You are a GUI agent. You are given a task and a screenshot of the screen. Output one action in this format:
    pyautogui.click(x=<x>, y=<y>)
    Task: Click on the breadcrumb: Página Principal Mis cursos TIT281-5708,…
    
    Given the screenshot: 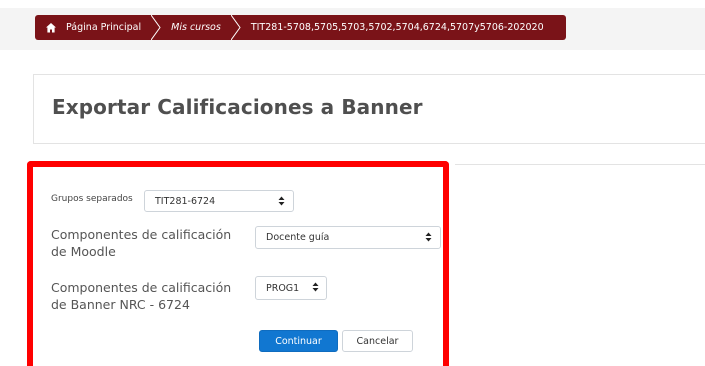 What is the action you would take?
    pyautogui.click(x=300, y=27)
    